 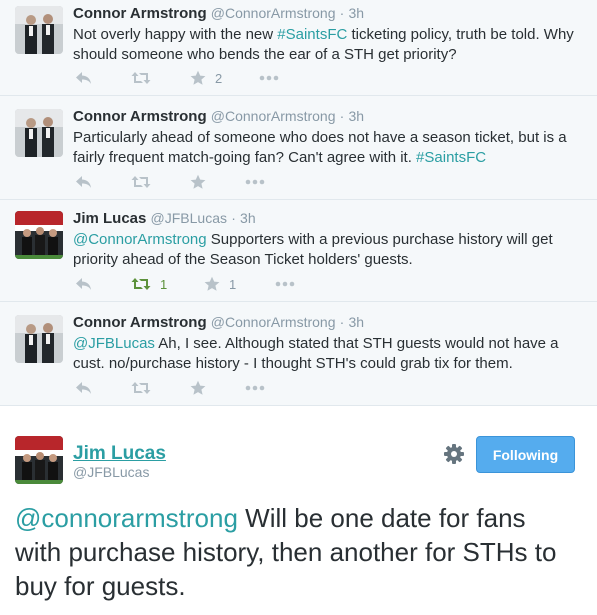 I want to click on mention-link: @ConnorArmstrong, so click(x=140, y=239).